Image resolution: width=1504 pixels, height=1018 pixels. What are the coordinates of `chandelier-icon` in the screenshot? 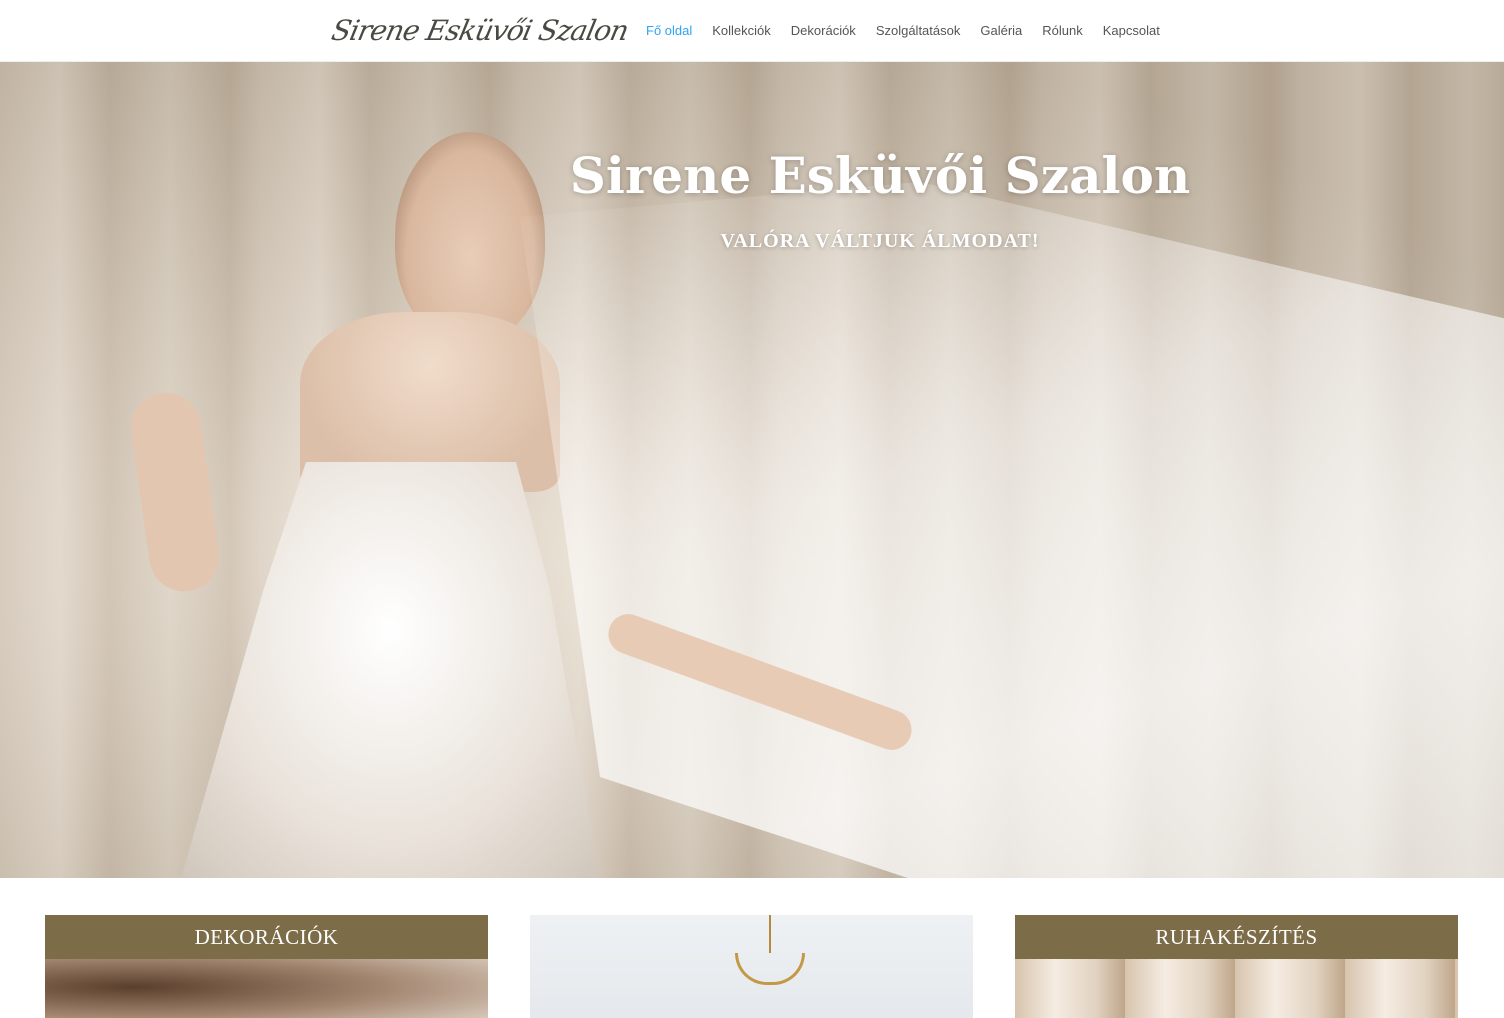 It's located at (770, 966).